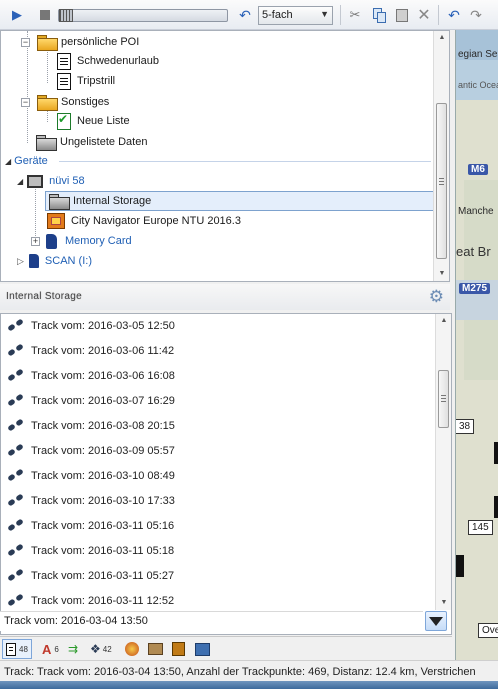 The width and height of the screenshot is (498, 689). What do you see at coordinates (104, 142) in the screenshot?
I see `tree-item-label: Ungelistete Daten` at bounding box center [104, 142].